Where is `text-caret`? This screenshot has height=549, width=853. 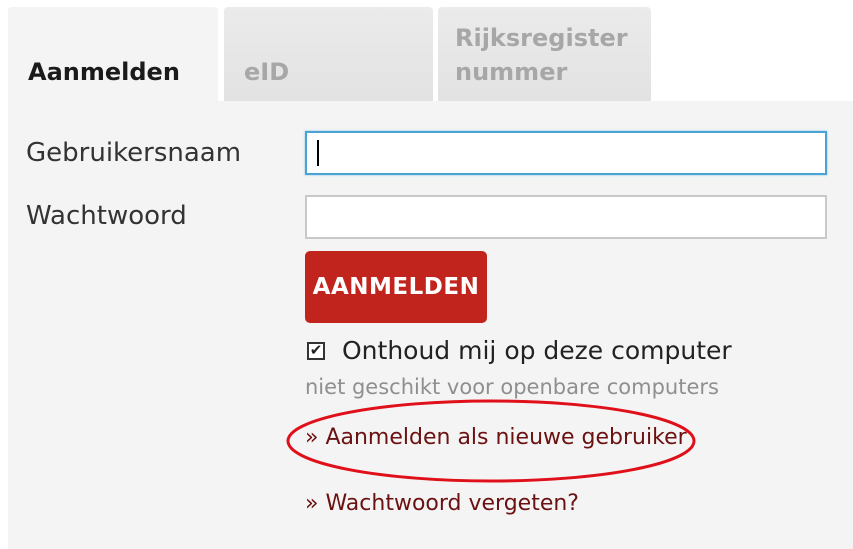 text-caret is located at coordinates (318, 153).